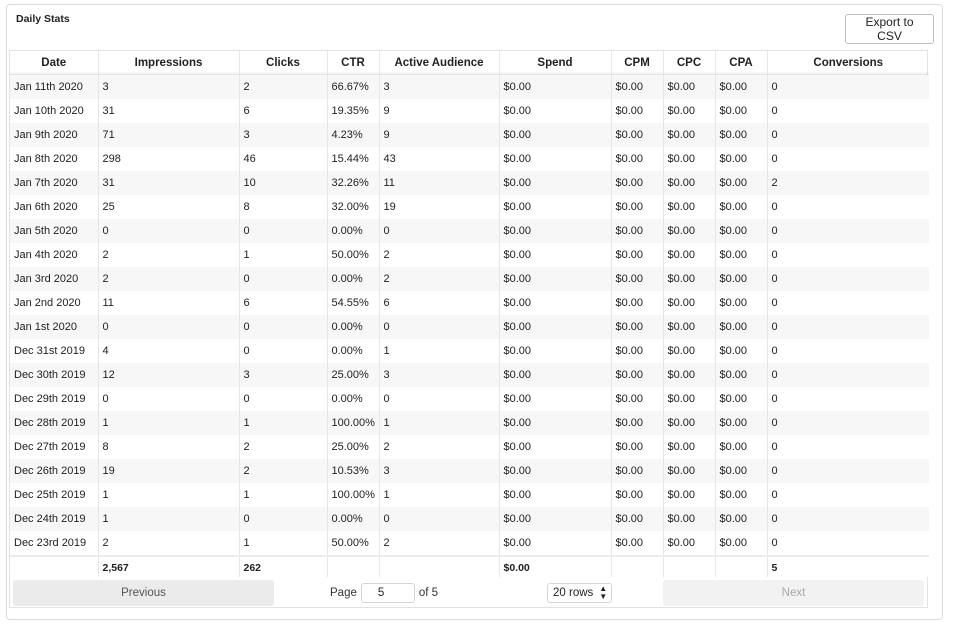 This screenshot has height=624, width=955. I want to click on cell-date: Dec 31st 2019, so click(54, 351).